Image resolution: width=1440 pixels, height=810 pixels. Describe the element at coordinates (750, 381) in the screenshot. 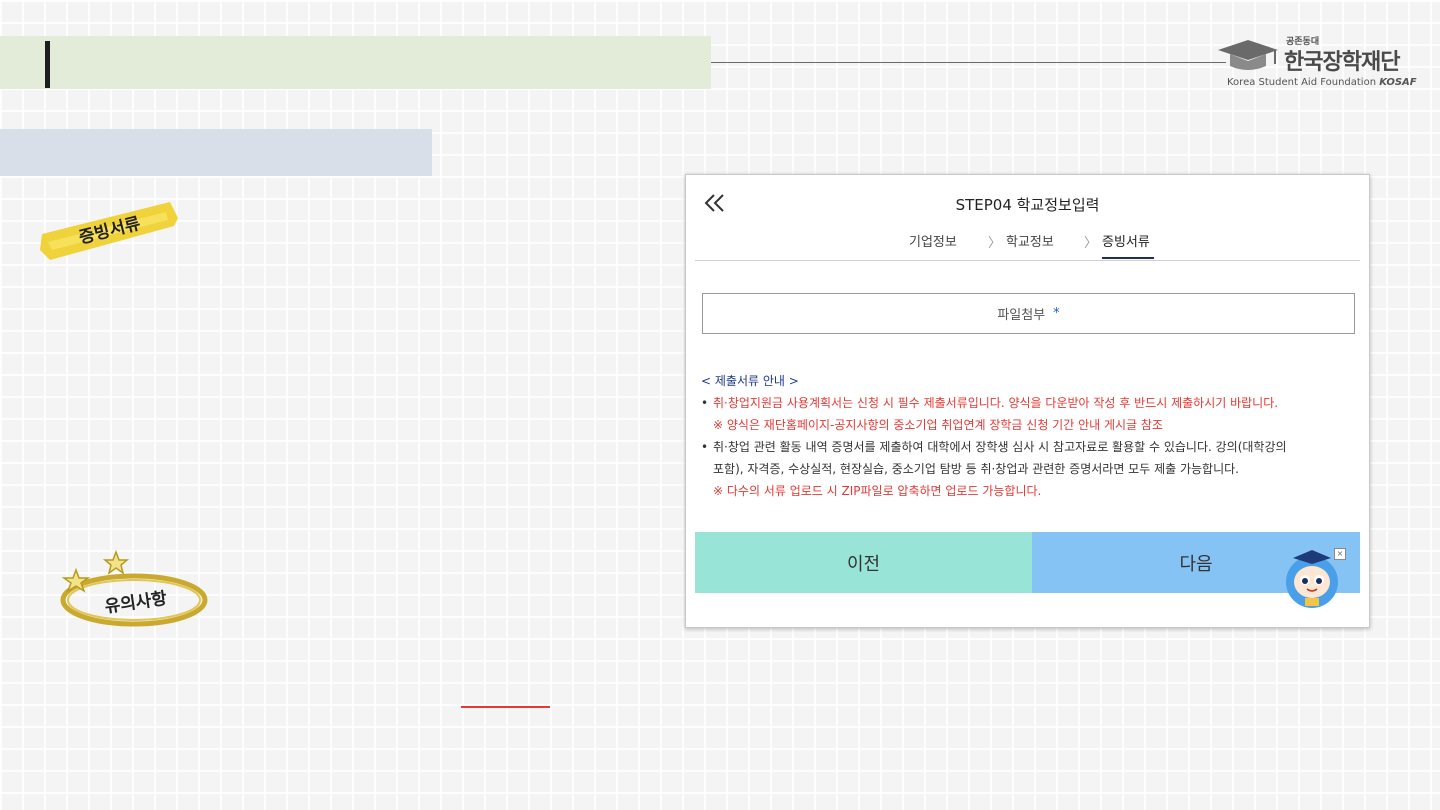

I see `notice-heading: < 제출서류 안내 >` at that location.